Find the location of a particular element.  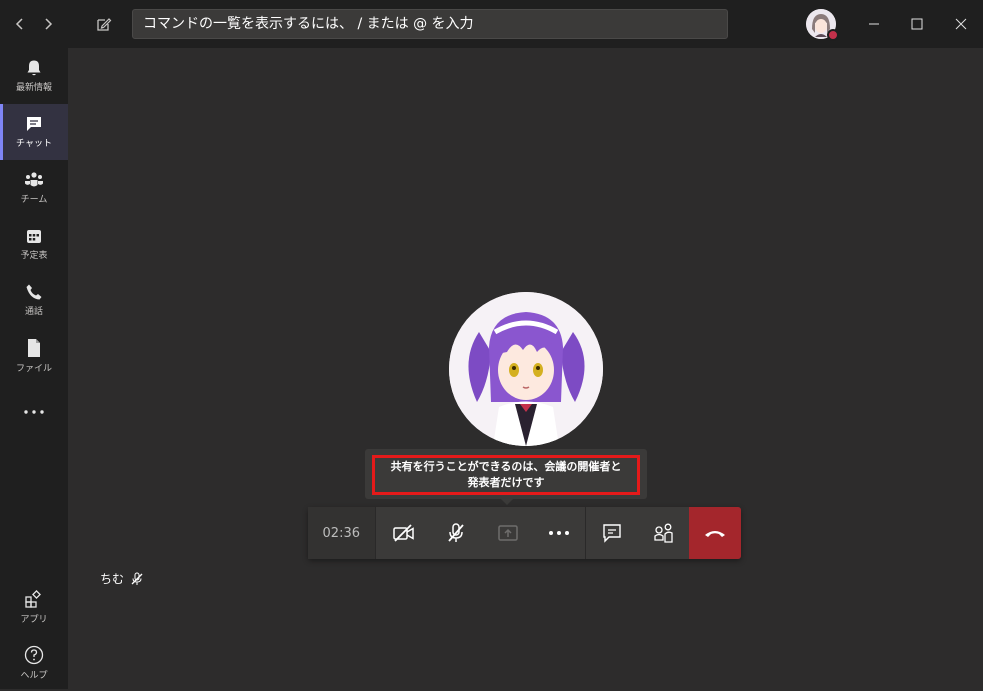

bell-icon is located at coordinates (34, 68).